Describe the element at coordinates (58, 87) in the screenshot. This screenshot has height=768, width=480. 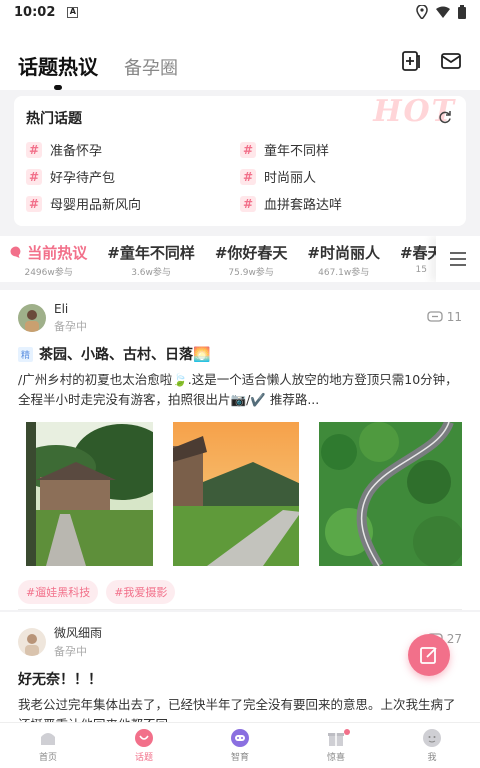
I see `tab-active-indicator` at that location.